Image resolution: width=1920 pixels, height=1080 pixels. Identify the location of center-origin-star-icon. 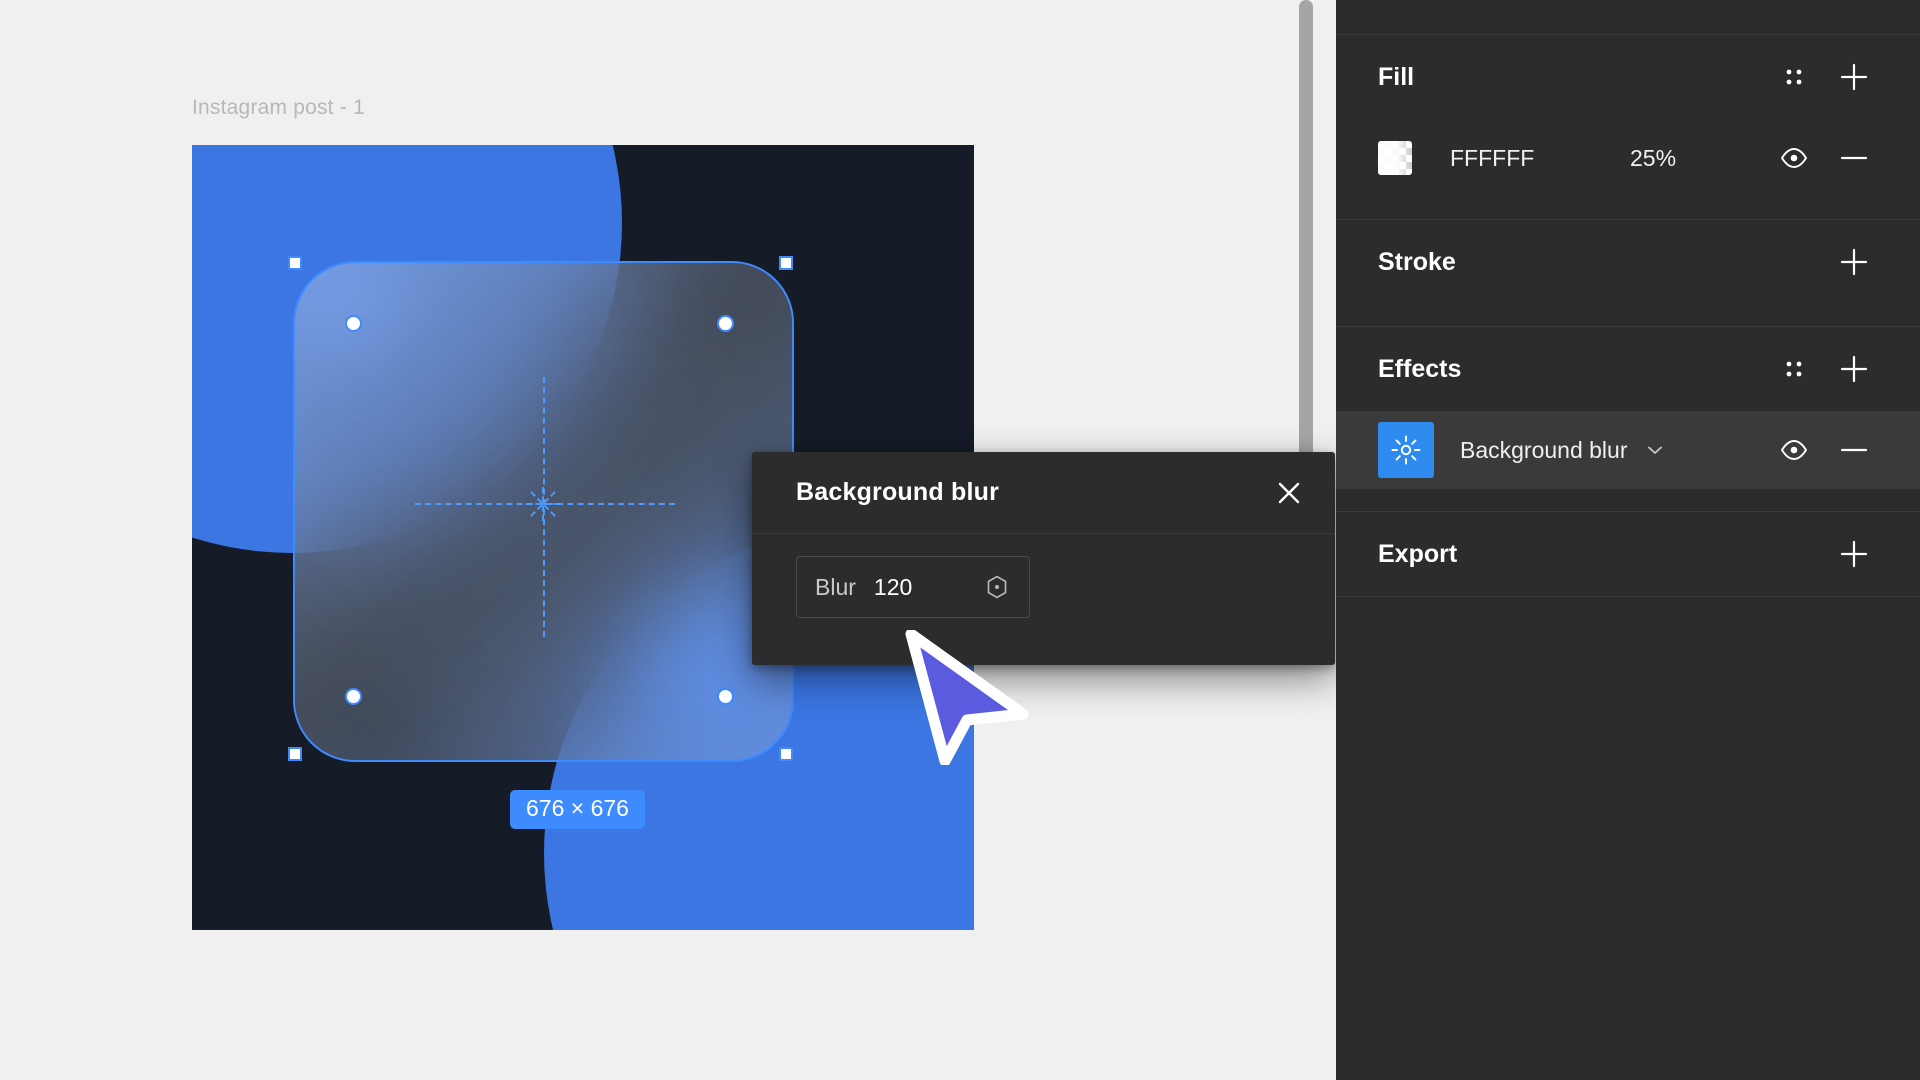
(543, 504).